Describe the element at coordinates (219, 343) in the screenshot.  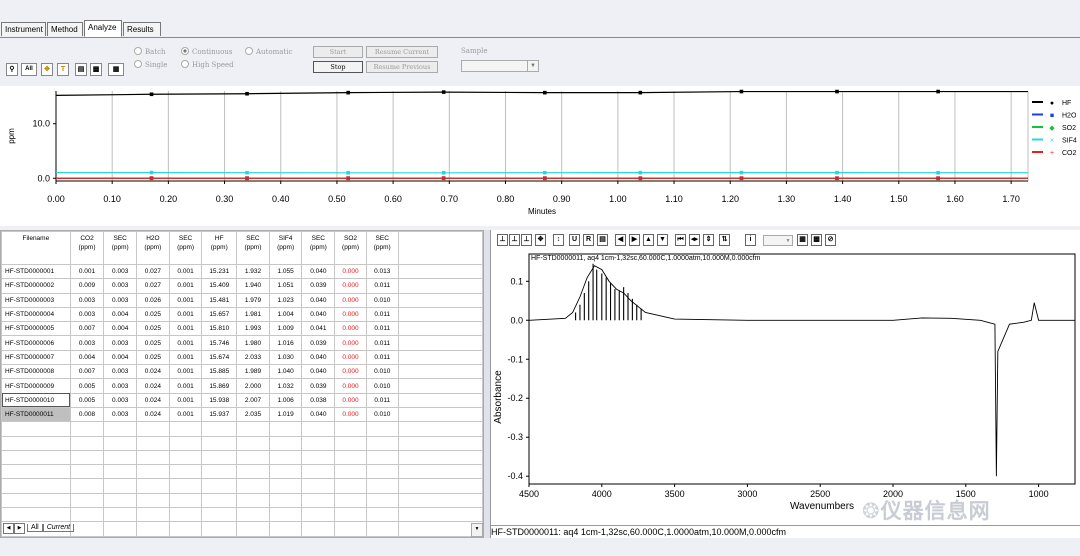
I see `value-cell: 15.746` at that location.